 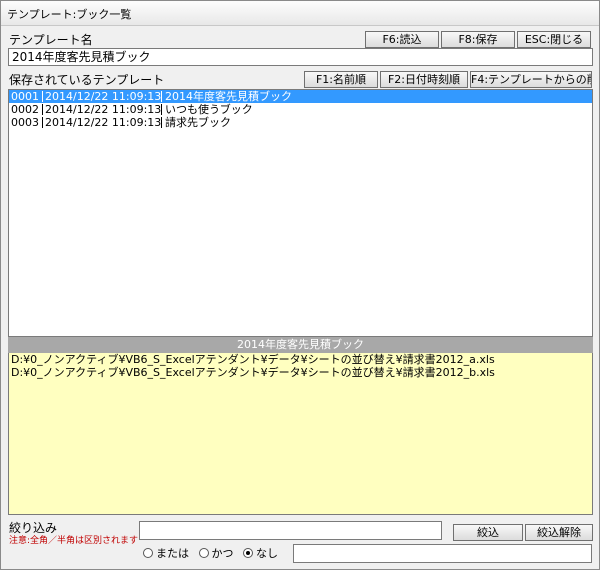 I want to click on filter-clear-button: 絞込解除, so click(x=559, y=532).